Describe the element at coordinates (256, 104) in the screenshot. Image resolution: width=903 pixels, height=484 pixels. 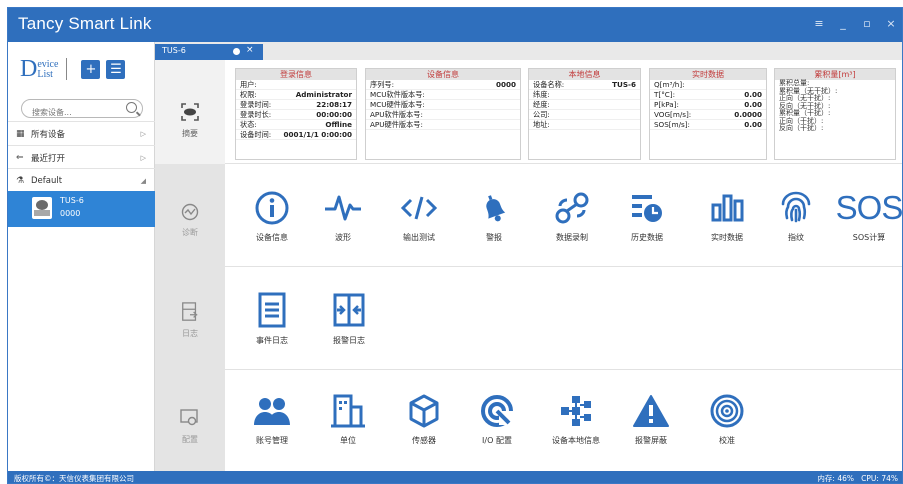
I see `row-key: 登录时间:` at that location.